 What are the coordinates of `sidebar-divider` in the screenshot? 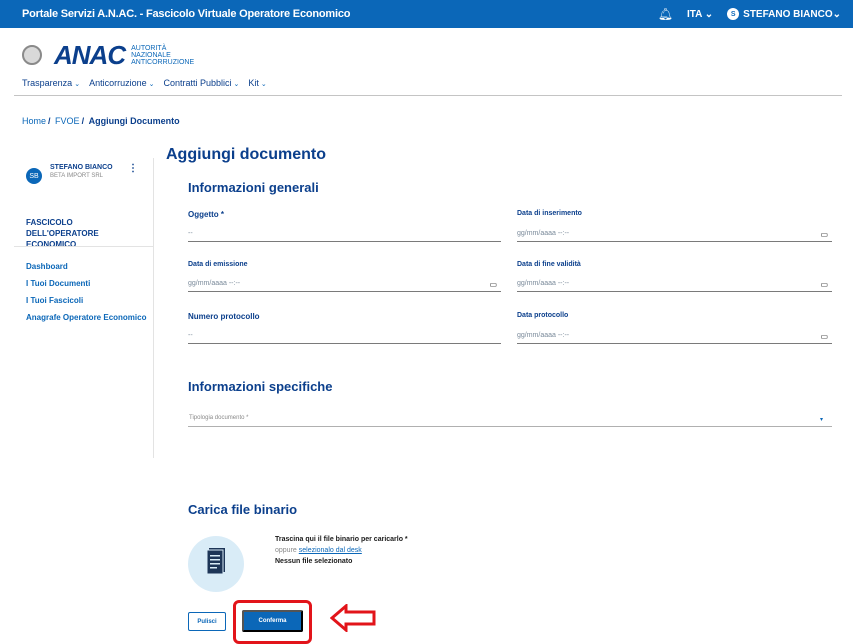 It's located at (83, 246).